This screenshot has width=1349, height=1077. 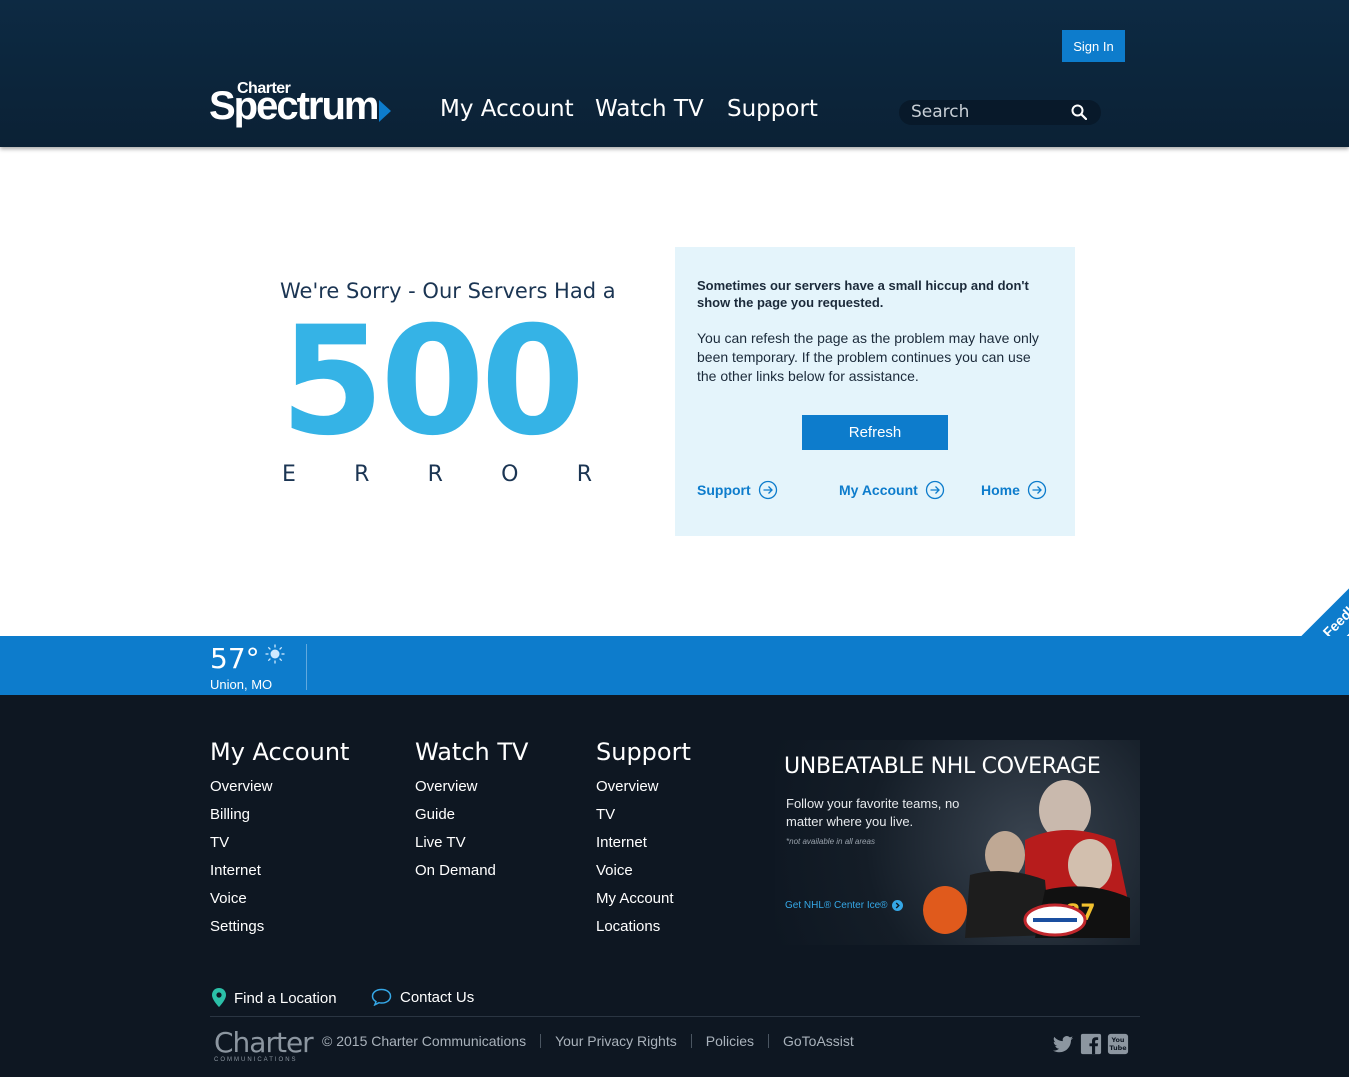 I want to click on contact-us-label: Contact Us, so click(x=437, y=997).